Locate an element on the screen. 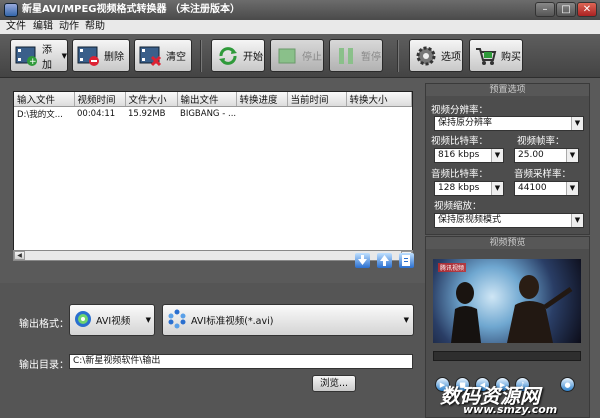  buy-label: 购买 is located at coordinates (511, 57).